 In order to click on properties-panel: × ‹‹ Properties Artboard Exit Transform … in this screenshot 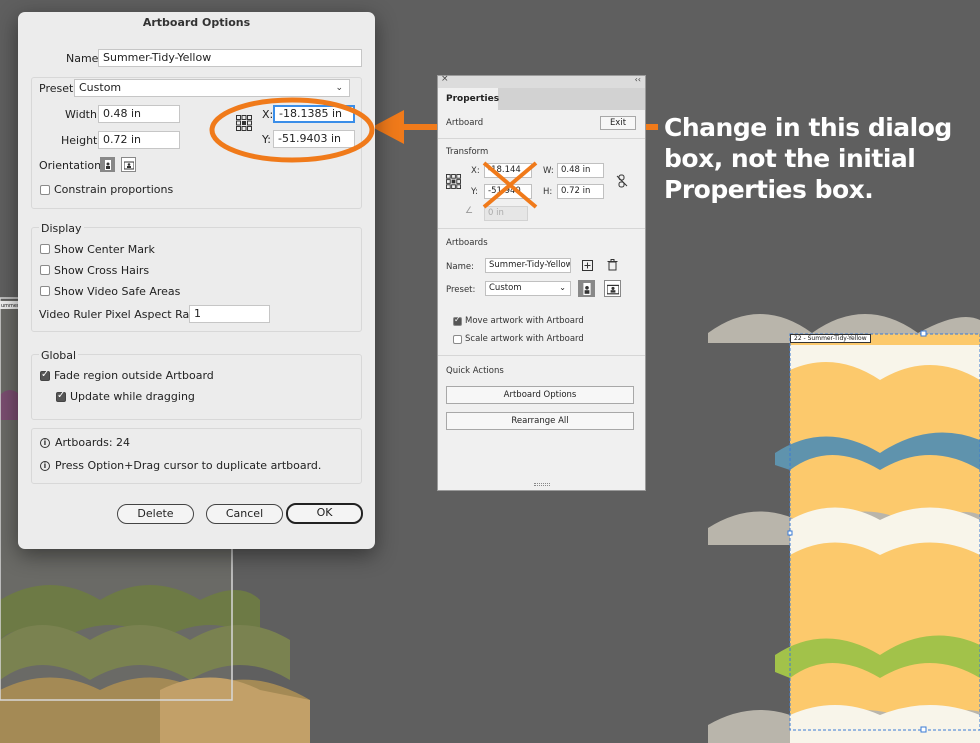, I will do `click(541, 282)`.